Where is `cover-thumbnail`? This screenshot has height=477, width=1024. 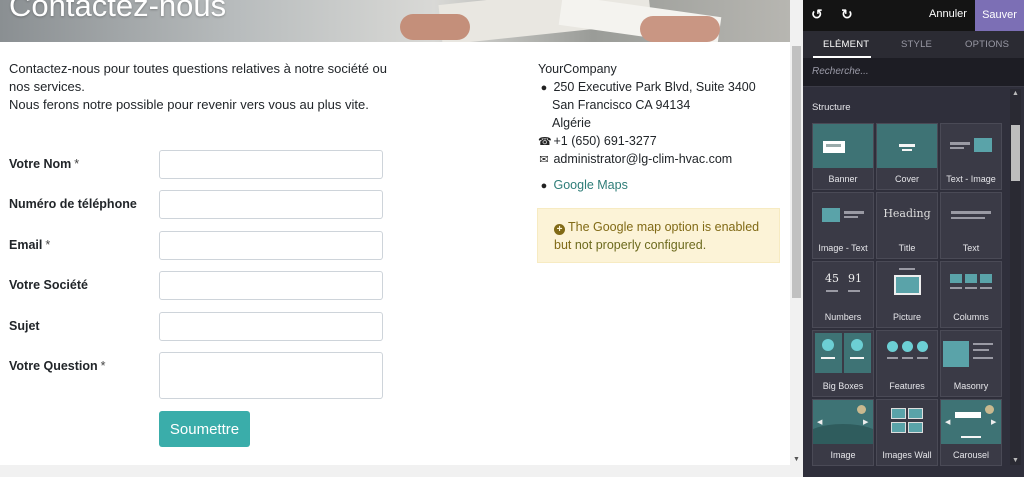
cover-thumbnail is located at coordinates (907, 146).